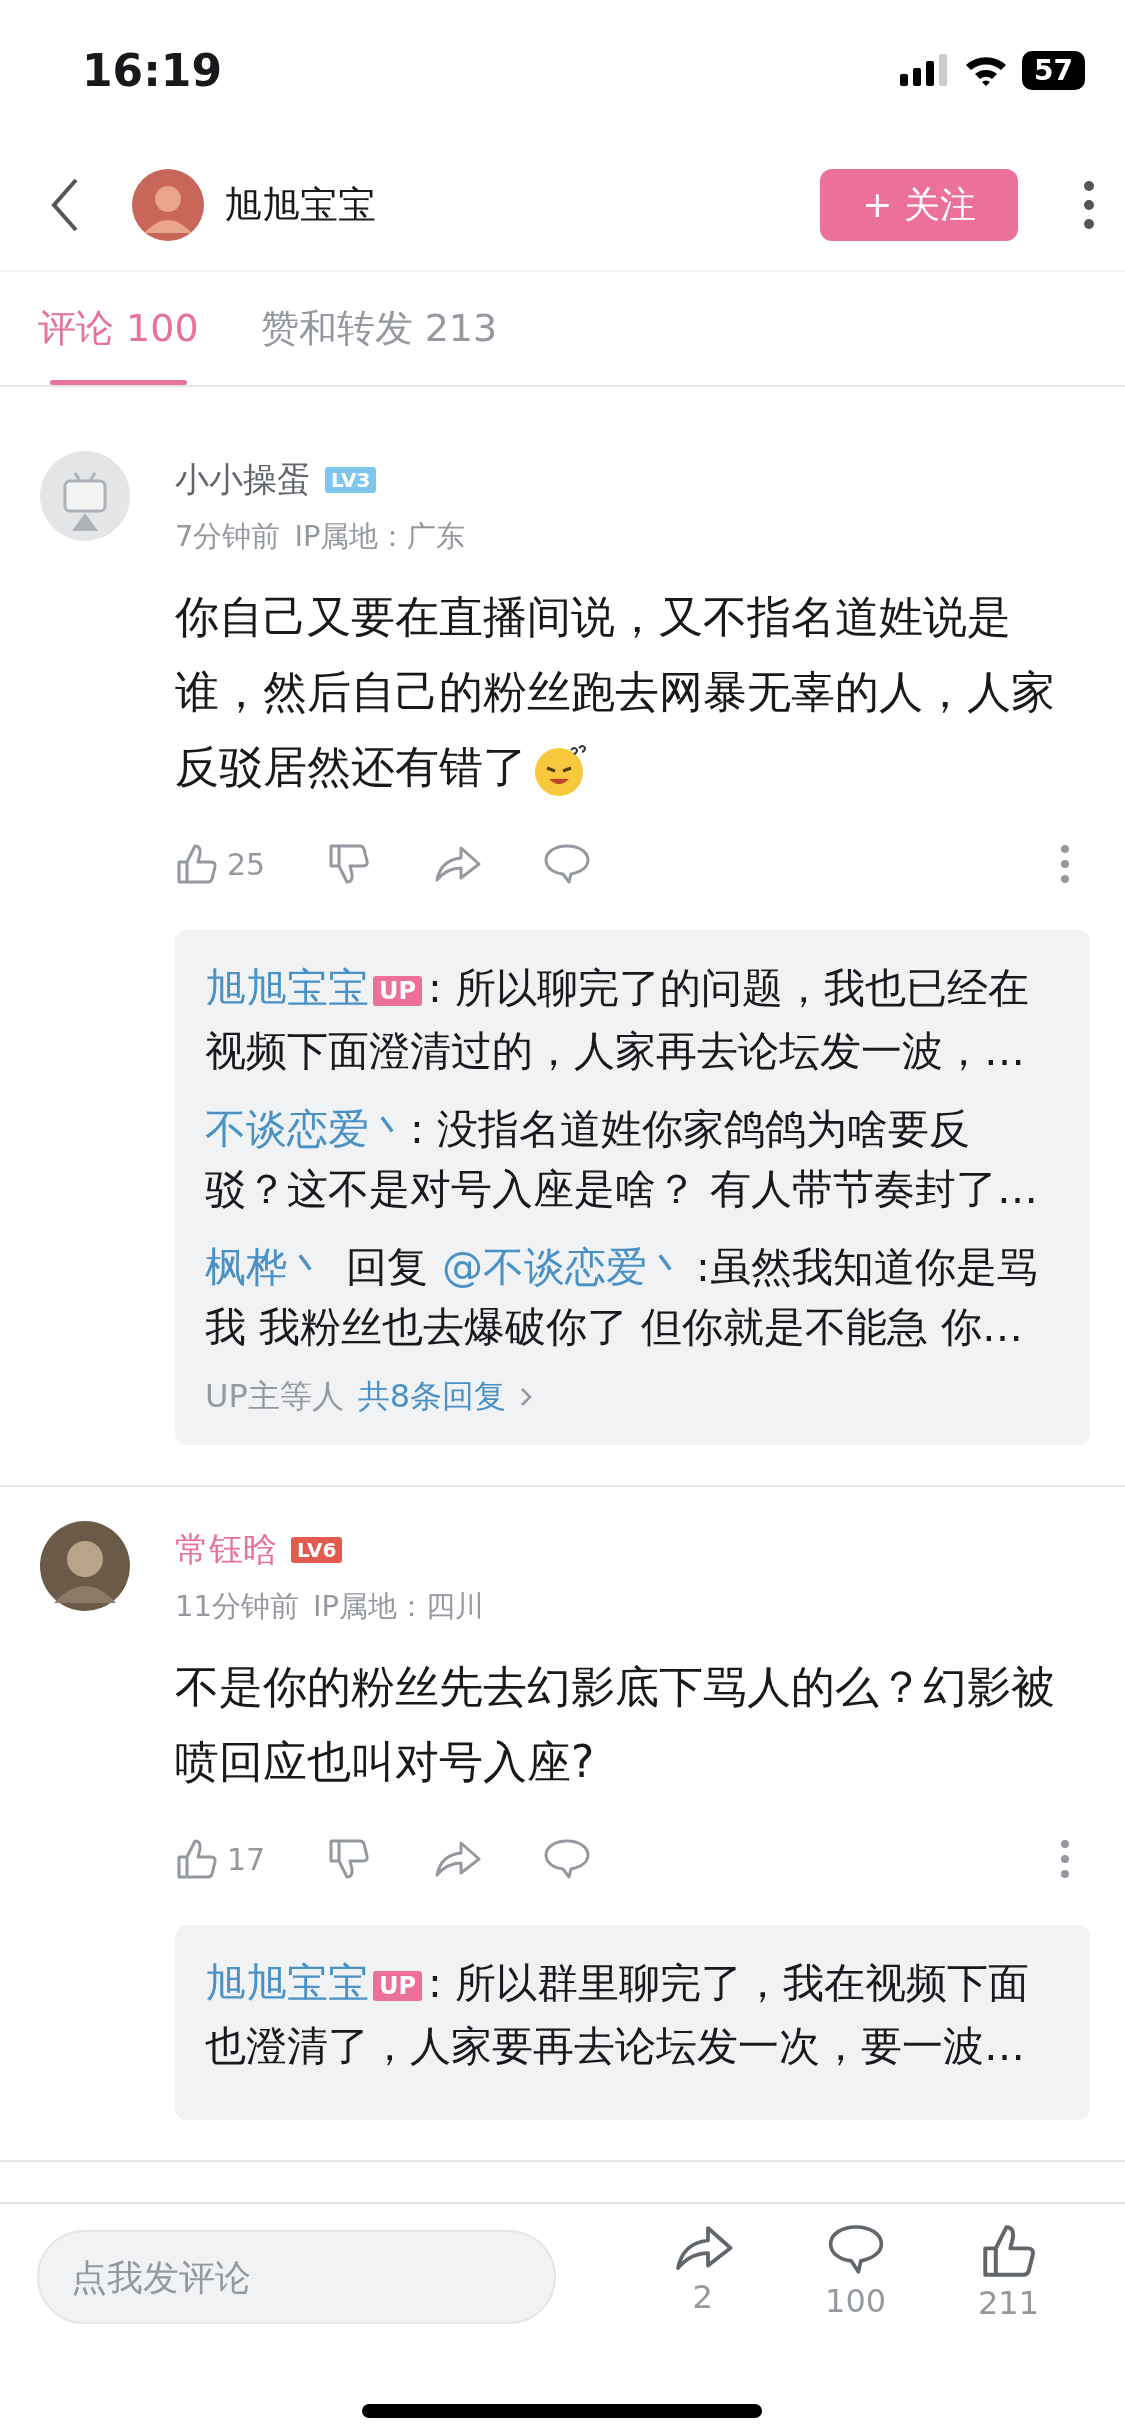 The width and height of the screenshot is (1125, 2436). I want to click on comment-time: 11分钟前, so click(237, 1606).